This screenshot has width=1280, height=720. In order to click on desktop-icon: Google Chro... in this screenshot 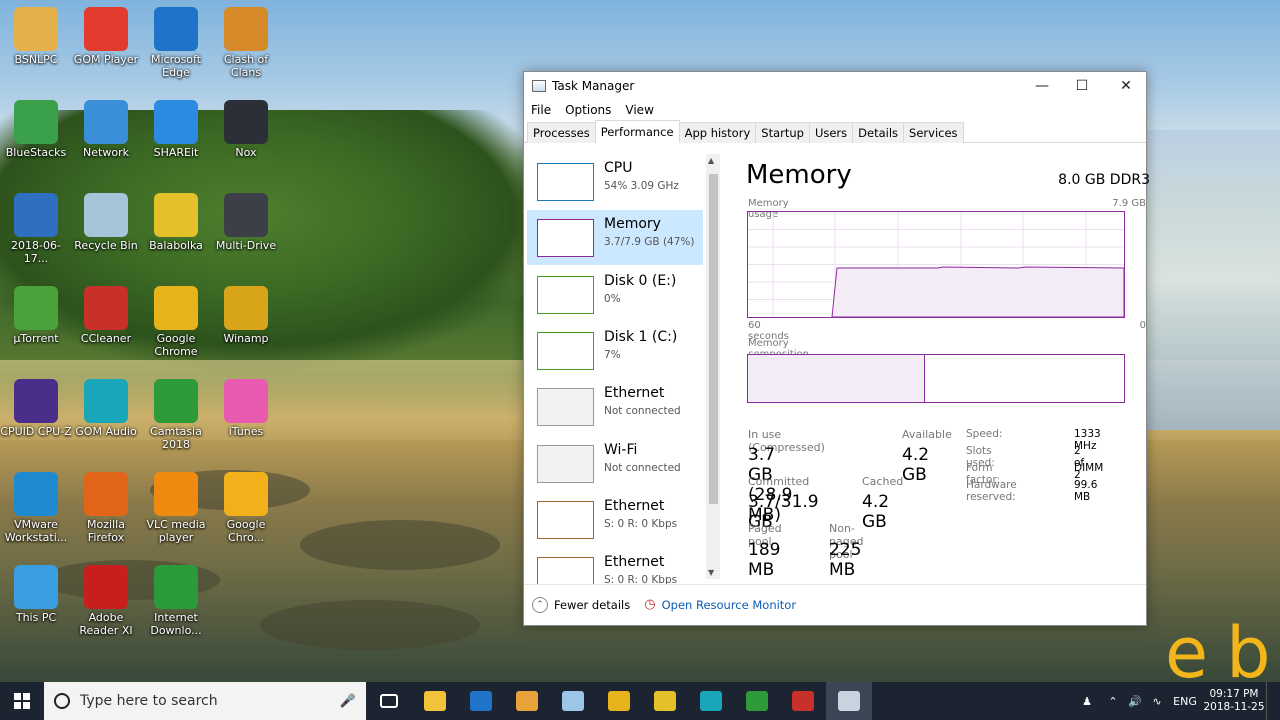, I will do `click(246, 508)`.